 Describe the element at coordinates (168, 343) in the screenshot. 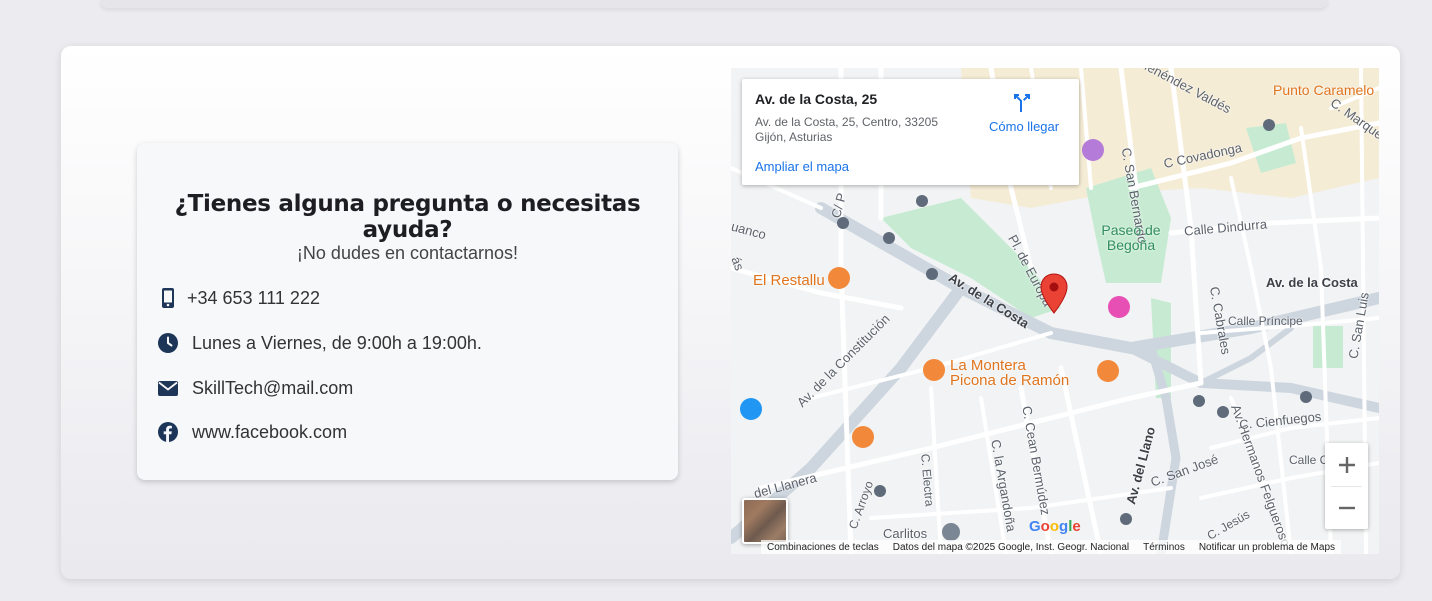

I see `clock-icon` at that location.